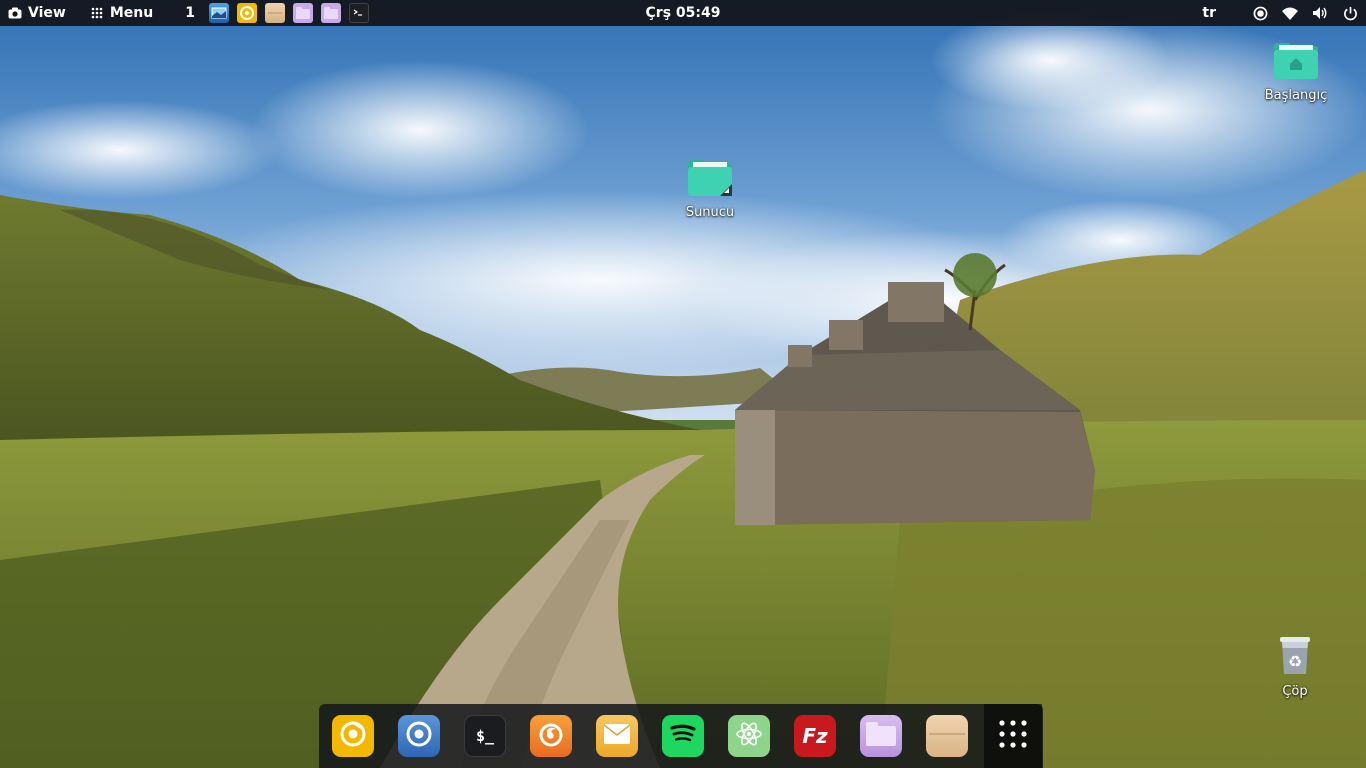 Image resolution: width=1366 pixels, height=768 pixels. I want to click on clock: Çrş 05:49, so click(683, 13).